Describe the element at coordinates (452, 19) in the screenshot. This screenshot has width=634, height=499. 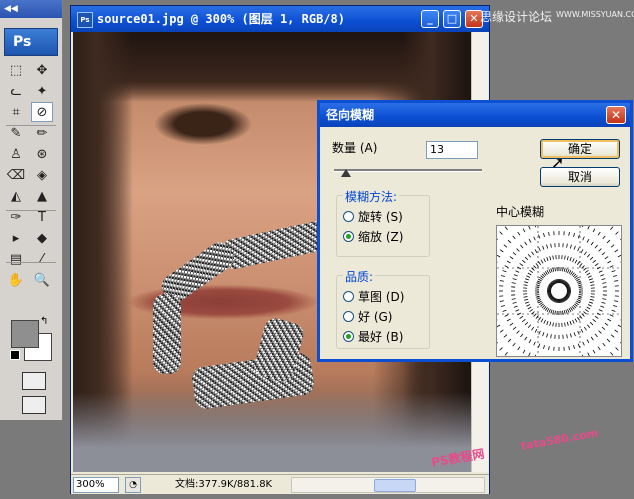
I see `maximize-button: □` at that location.